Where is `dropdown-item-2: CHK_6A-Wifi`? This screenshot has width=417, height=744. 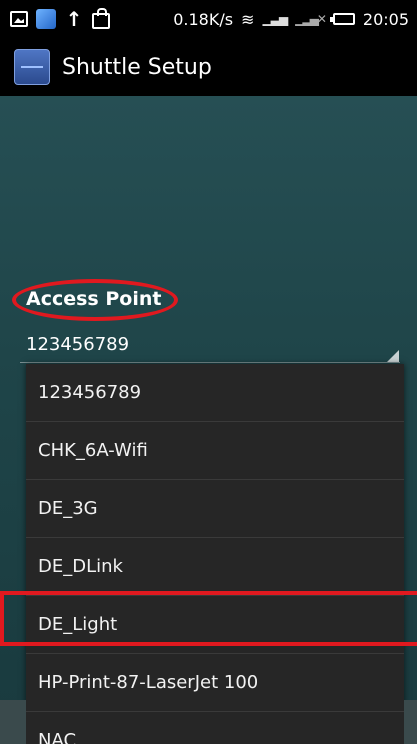 dropdown-item-2: CHK_6A-Wifi is located at coordinates (215, 451).